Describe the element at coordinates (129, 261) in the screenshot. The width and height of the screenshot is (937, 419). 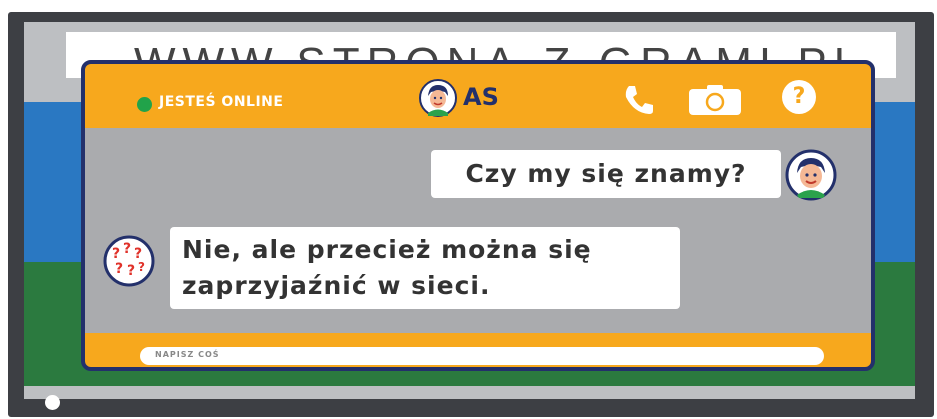
I see `question-marks-avatar-icon: ? ? ? ? ? ?` at that location.